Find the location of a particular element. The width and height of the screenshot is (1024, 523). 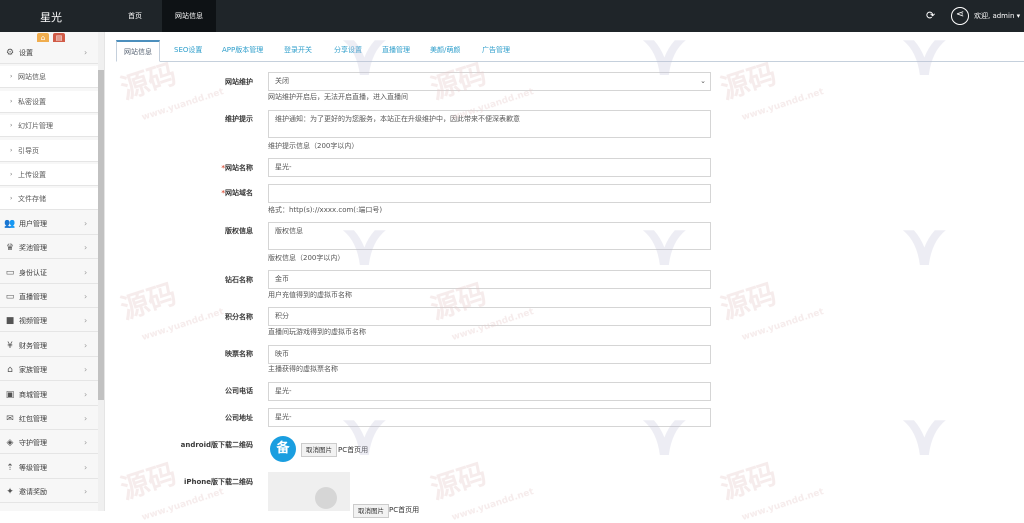

tab-seo: SEO设置 is located at coordinates (188, 51).